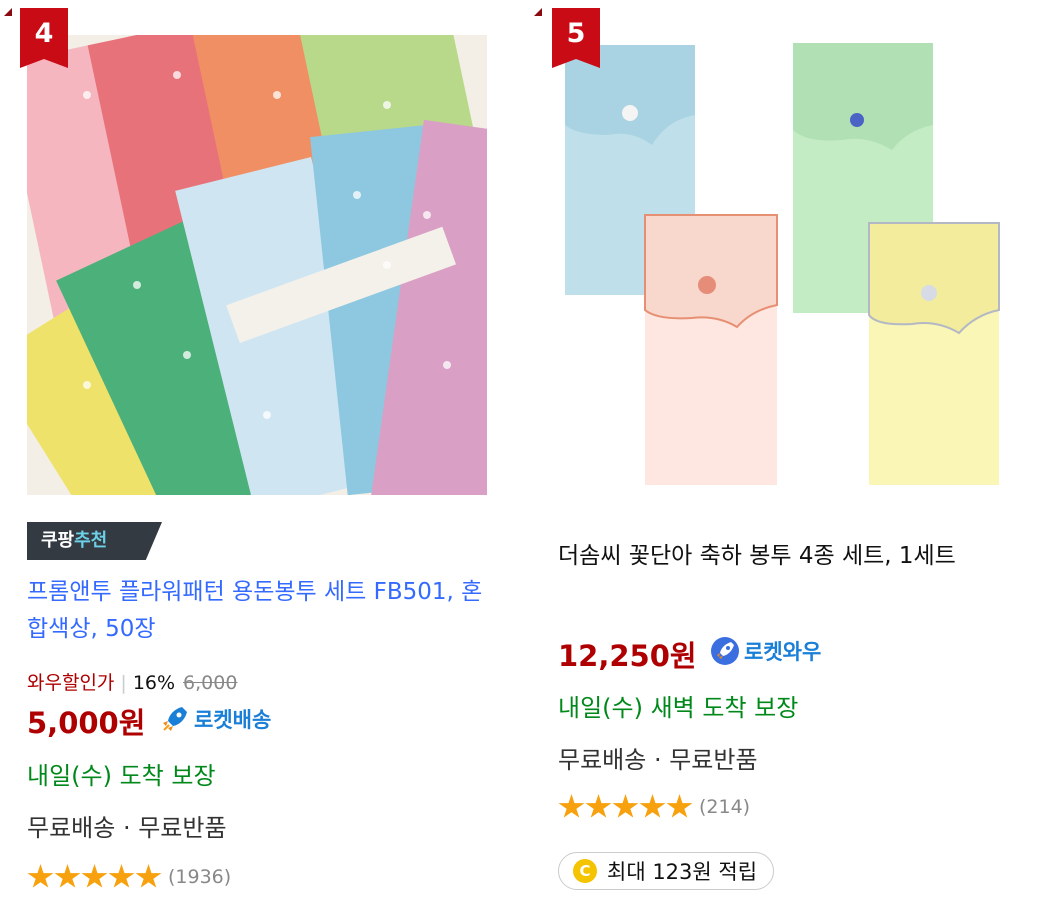 The image size is (1044, 898). Describe the element at coordinates (91, 540) in the screenshot. I see `badge-highlight: 추천` at that location.